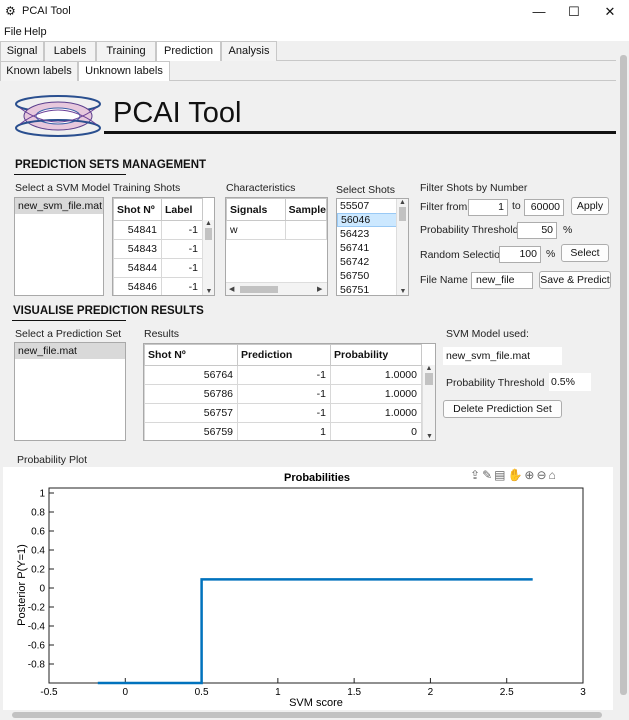  What do you see at coordinates (38, 570) in the screenshot?
I see `y-tick-label: 0.2` at bounding box center [38, 570].